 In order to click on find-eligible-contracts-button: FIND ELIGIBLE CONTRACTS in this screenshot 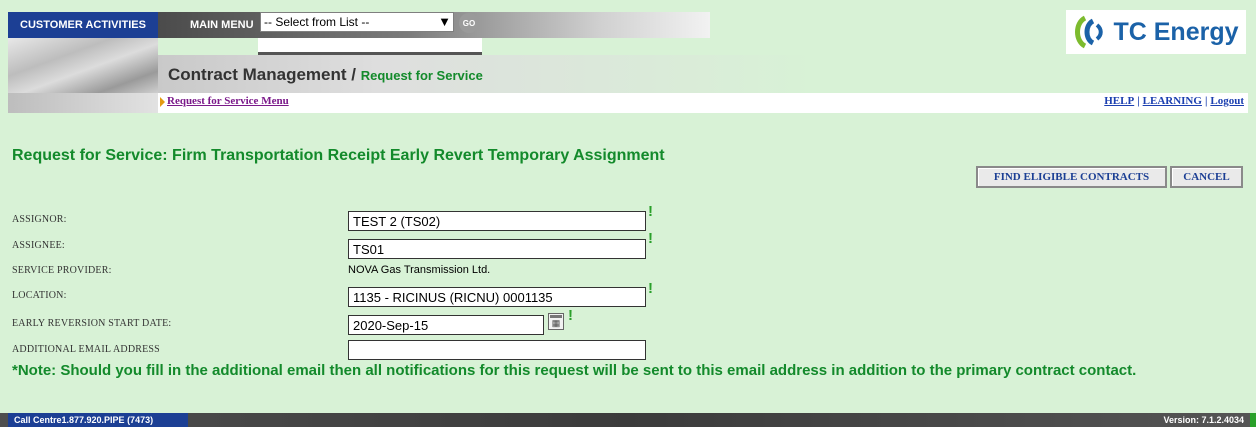, I will do `click(1071, 177)`.